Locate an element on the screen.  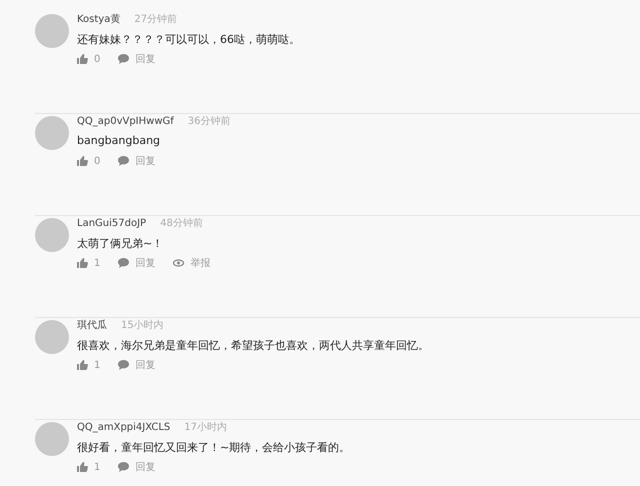
comment-text: 太萌了俩兄弟~！ is located at coordinates (120, 243).